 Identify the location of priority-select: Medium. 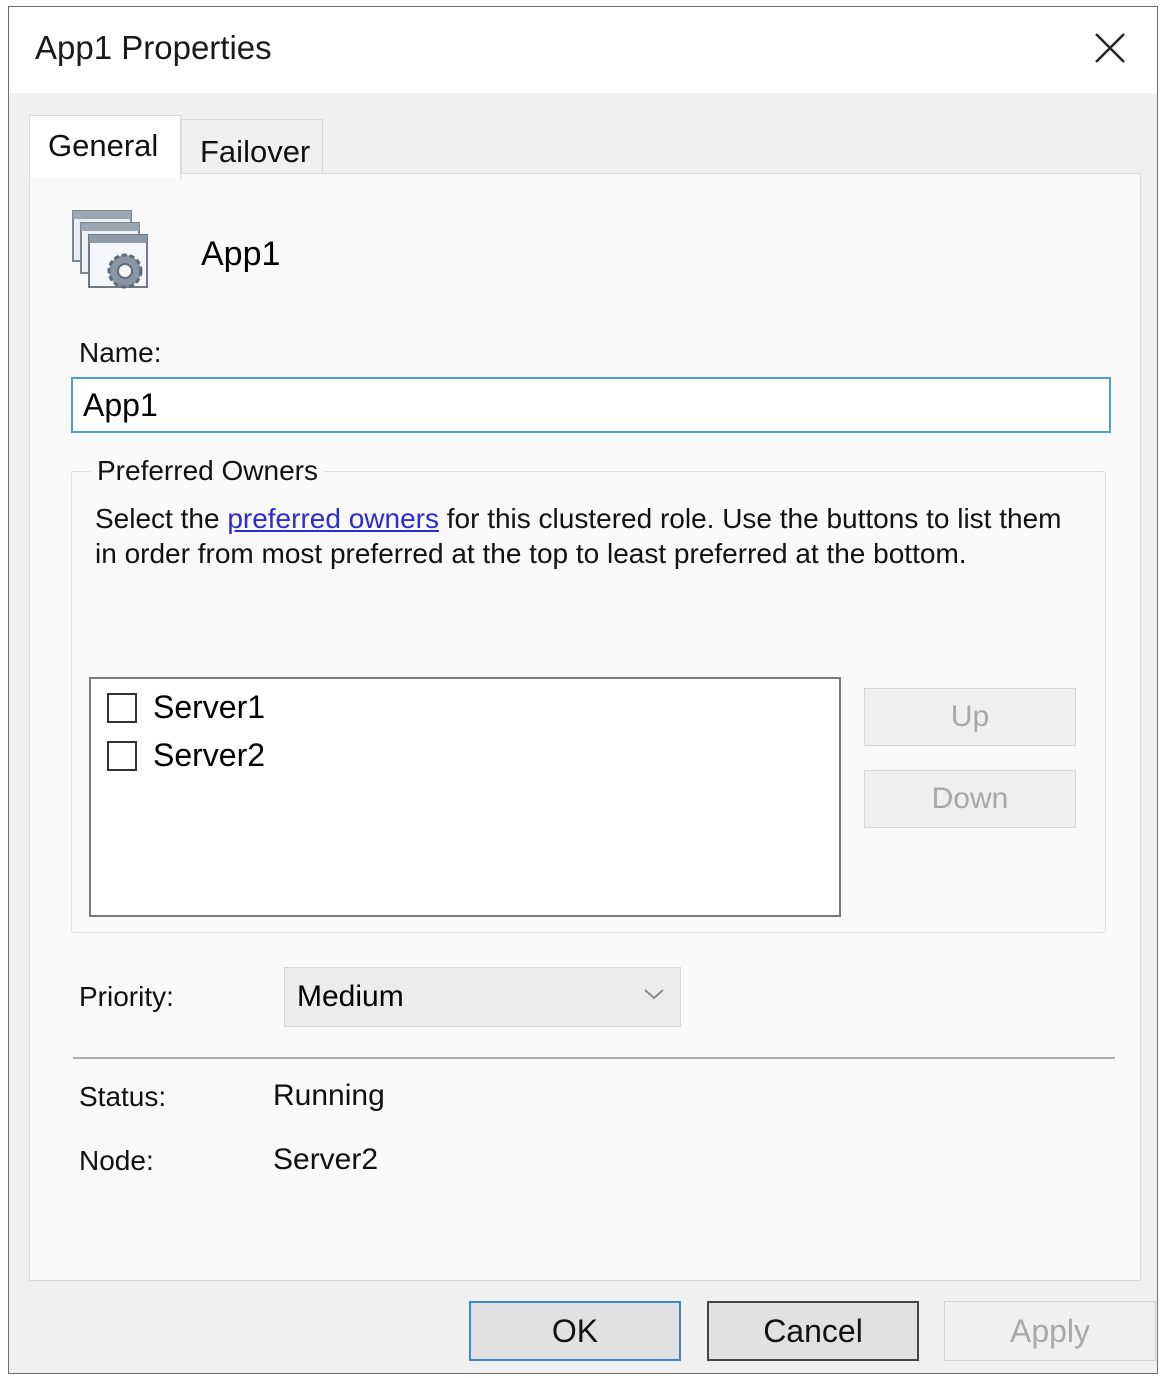
(482, 997).